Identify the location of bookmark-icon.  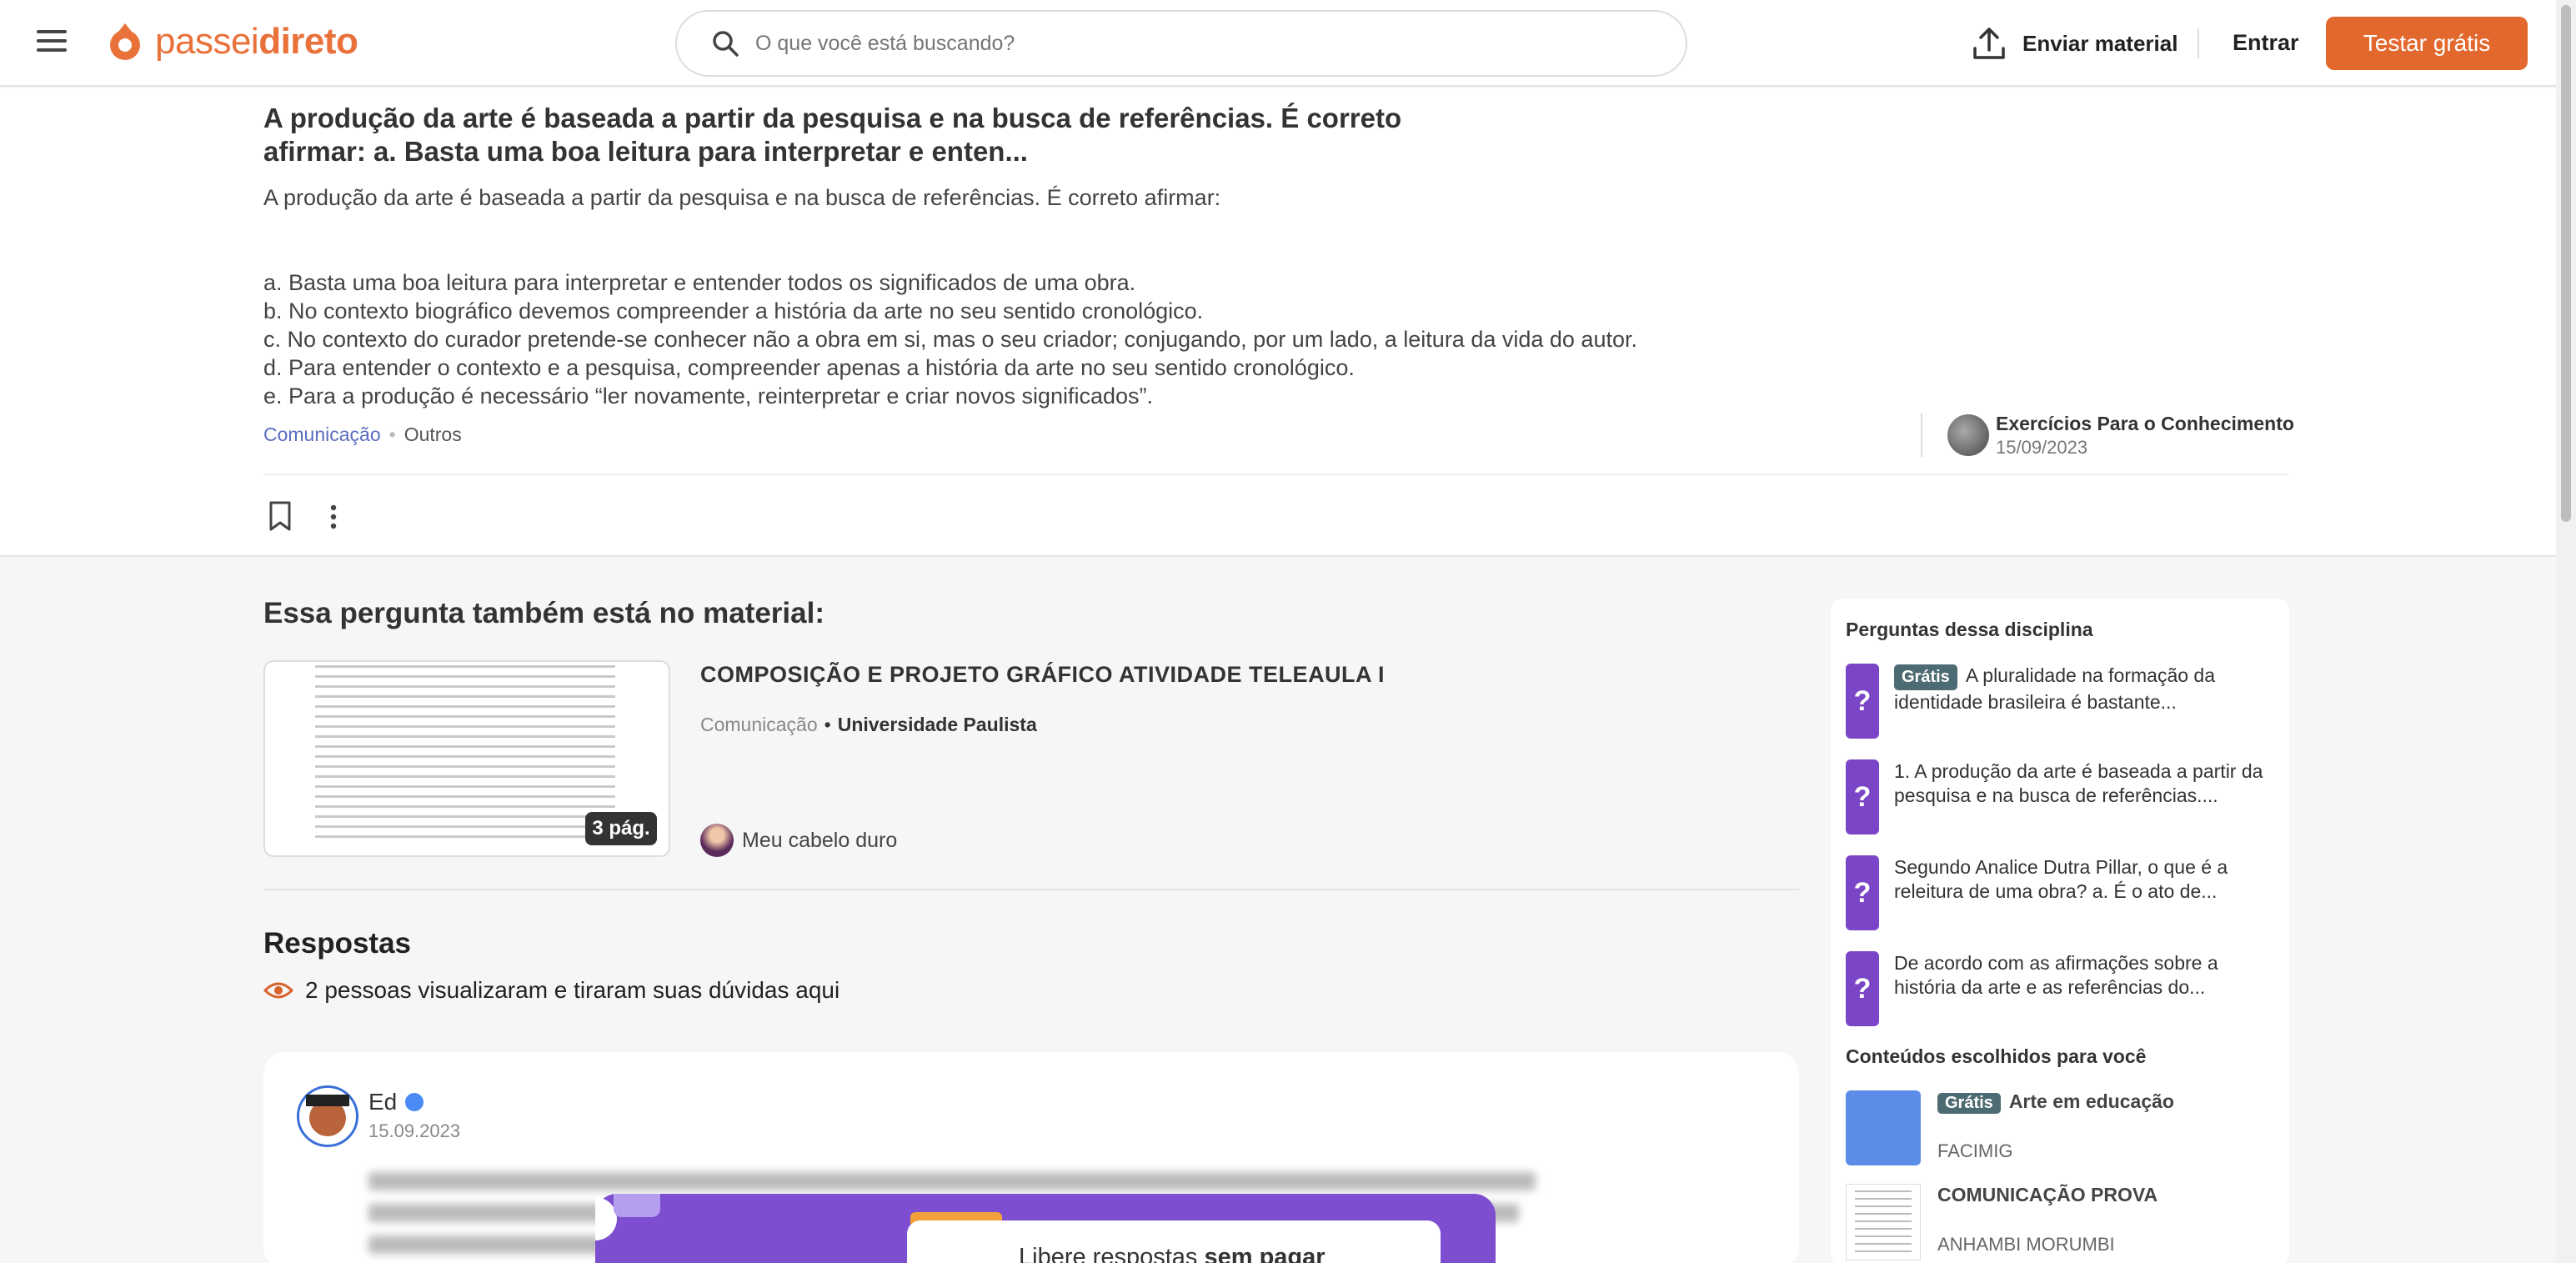
(280, 516).